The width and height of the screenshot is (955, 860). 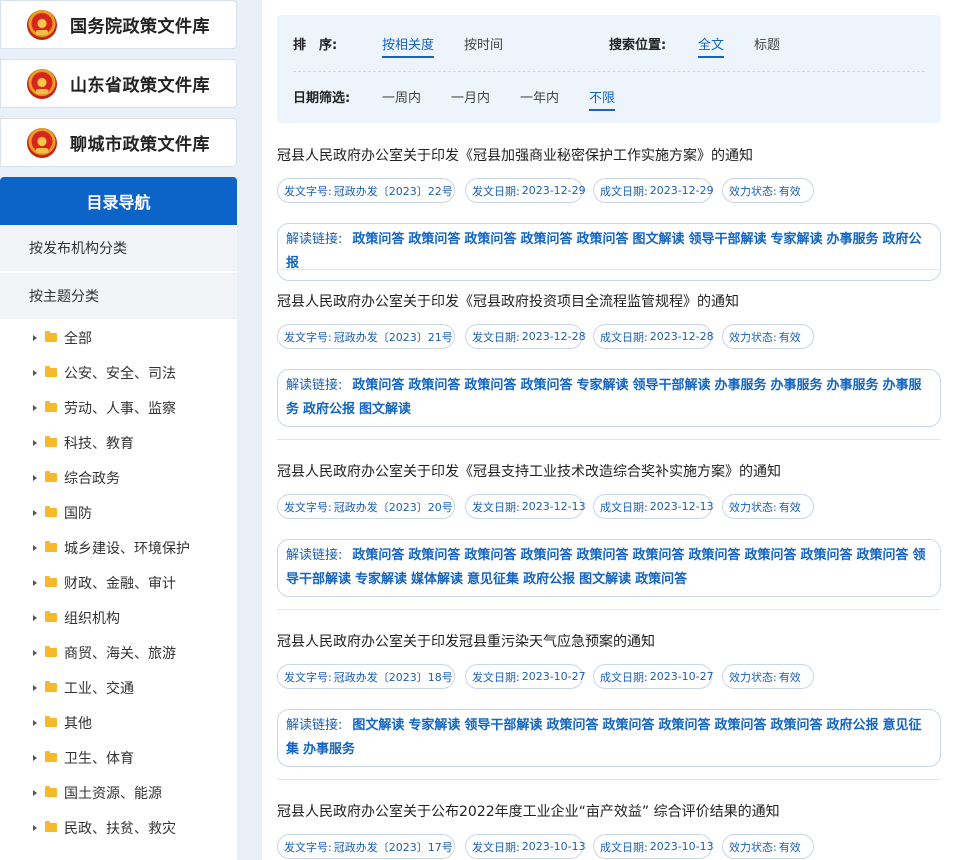 What do you see at coordinates (366, 846) in the screenshot?
I see `doc-number-badge: 发文字号: 冠政办发〔2023〕17号` at bounding box center [366, 846].